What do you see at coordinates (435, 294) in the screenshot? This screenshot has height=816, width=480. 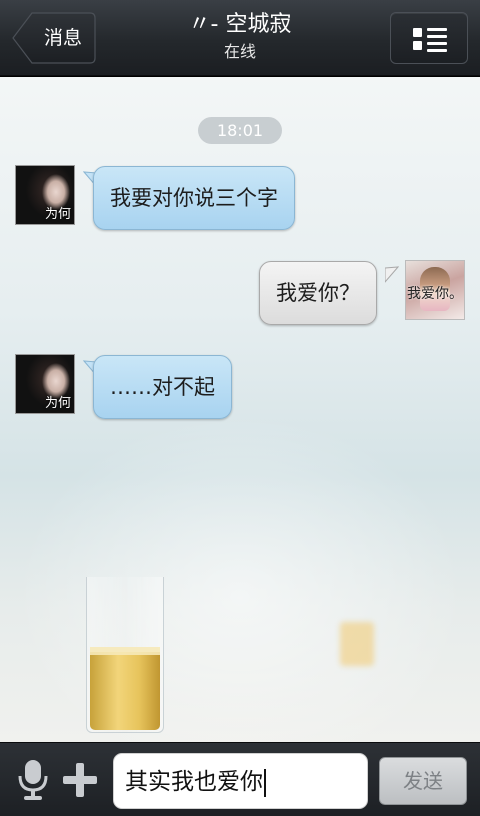 I see `avatar-caption: 我爱你。` at bounding box center [435, 294].